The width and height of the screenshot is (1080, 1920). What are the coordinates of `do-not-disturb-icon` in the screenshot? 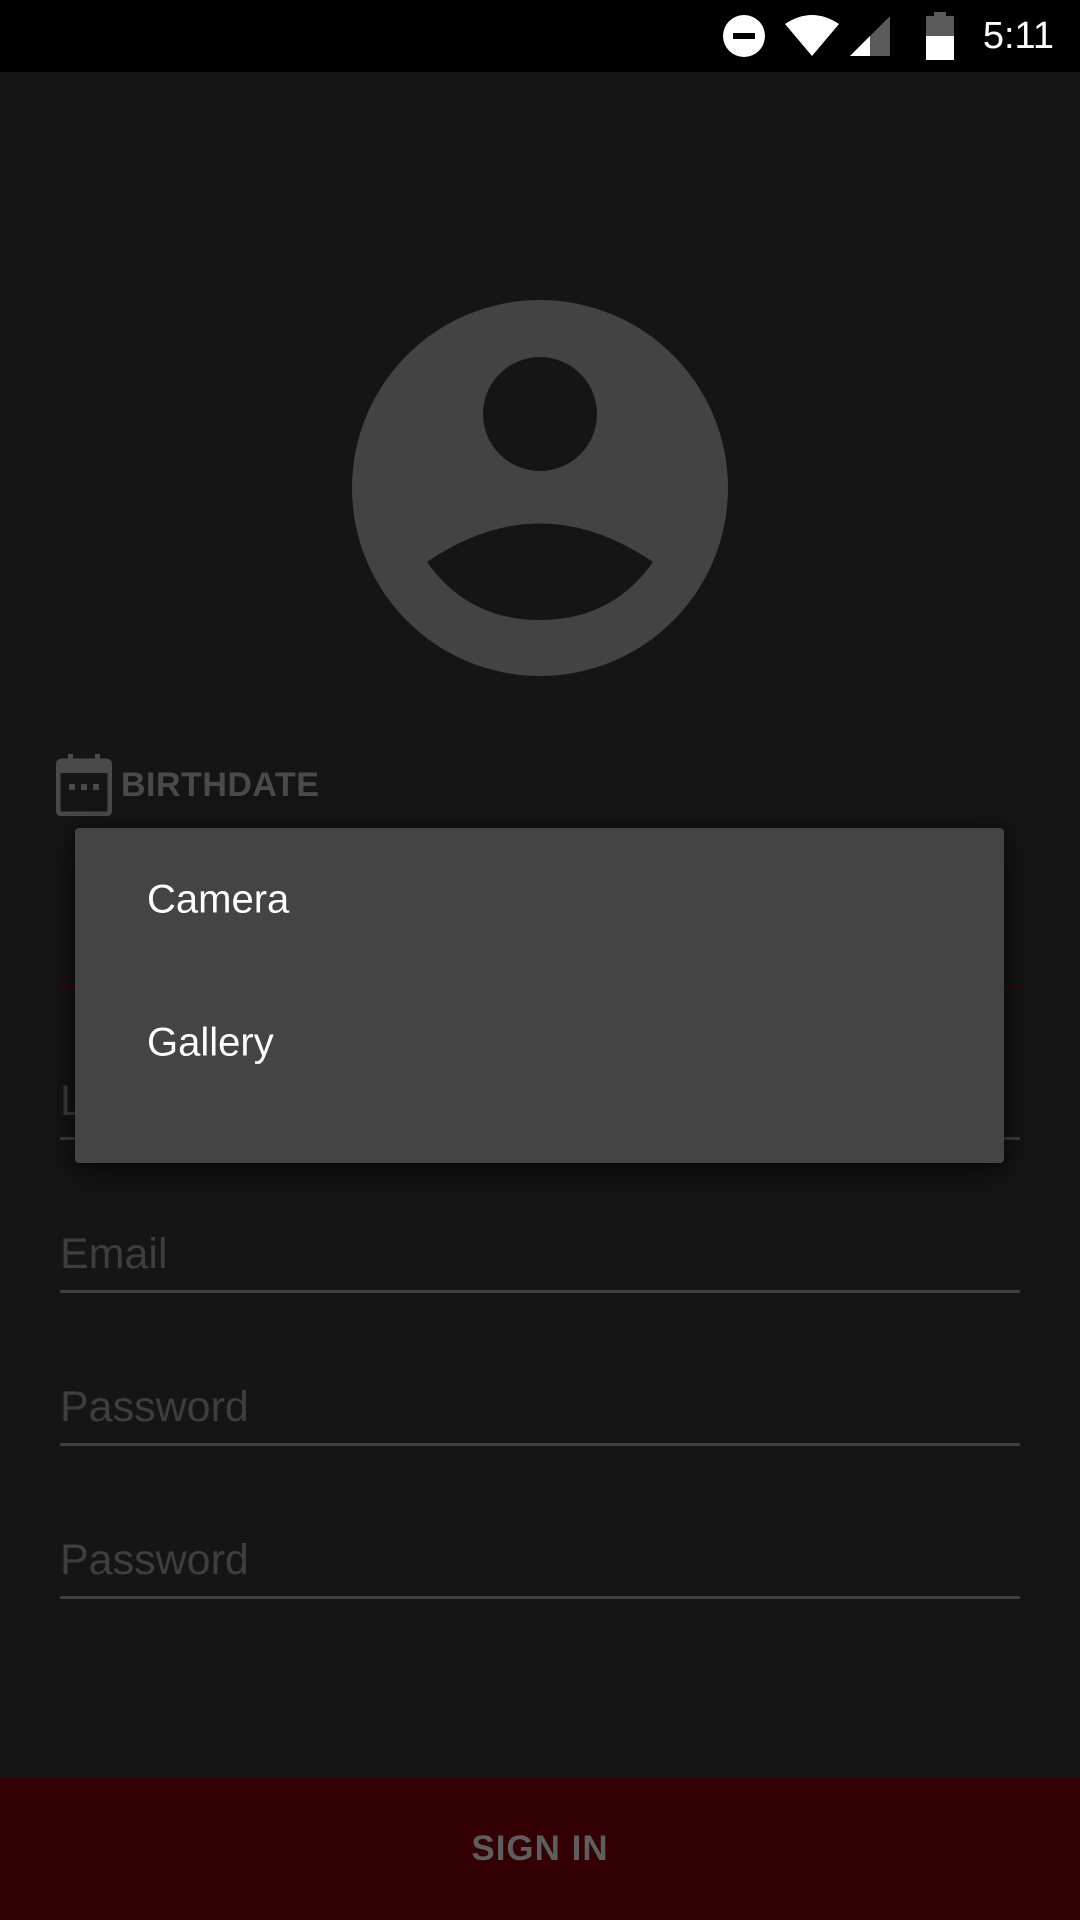 It's located at (744, 36).